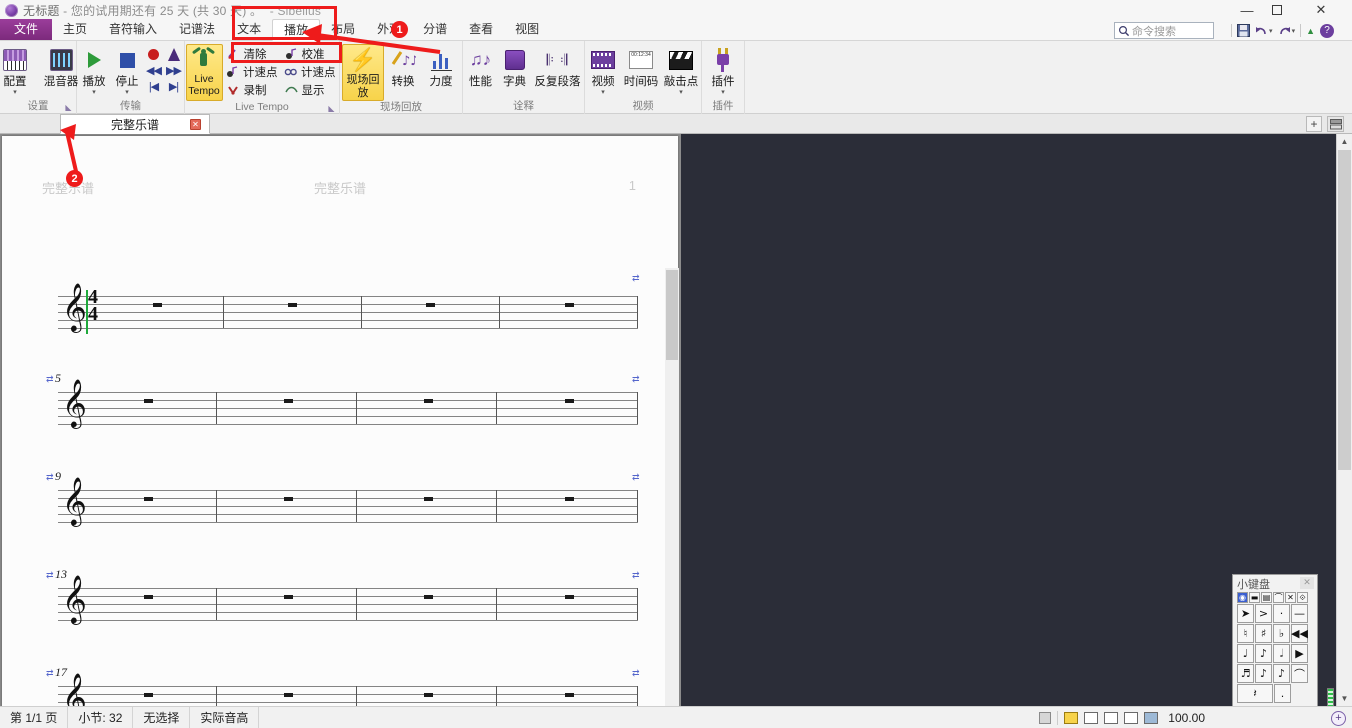 This screenshot has width=1352, height=728. What do you see at coordinates (1245, 633) in the screenshot?
I see `keypad-key-natural: ♮` at bounding box center [1245, 633].